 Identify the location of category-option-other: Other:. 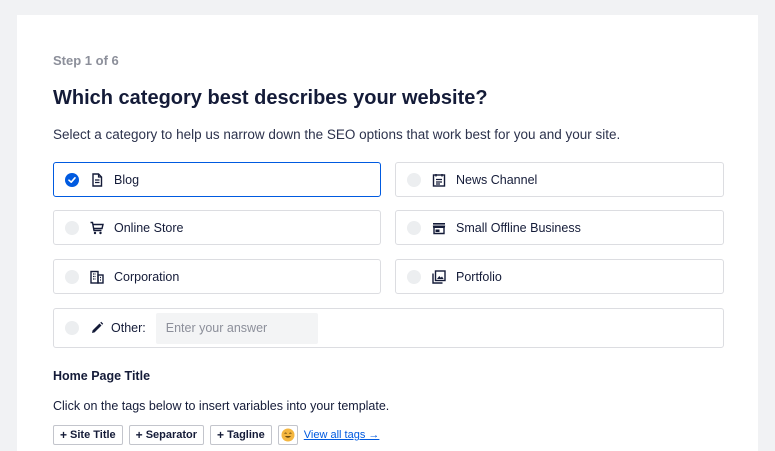
(388, 328).